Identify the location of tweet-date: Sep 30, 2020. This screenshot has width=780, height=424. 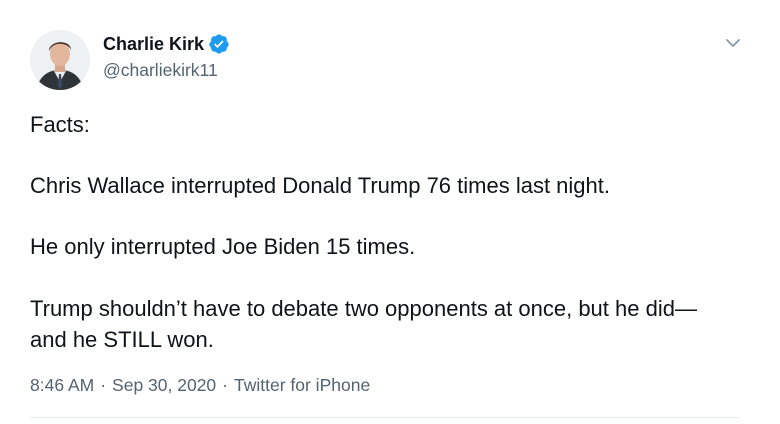
(164, 385).